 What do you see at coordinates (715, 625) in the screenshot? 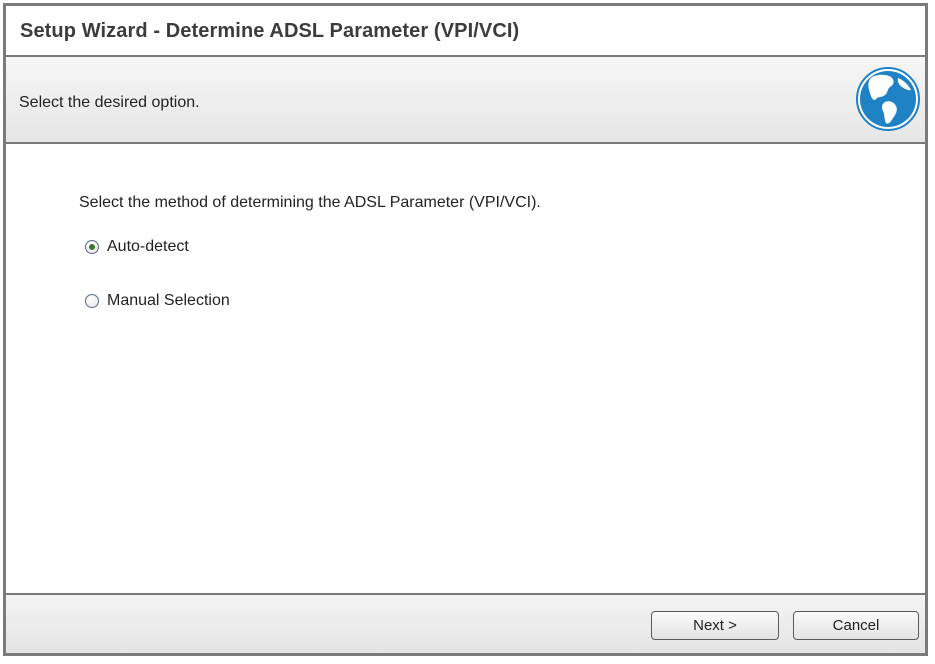
I see `next-button: Next >` at bounding box center [715, 625].